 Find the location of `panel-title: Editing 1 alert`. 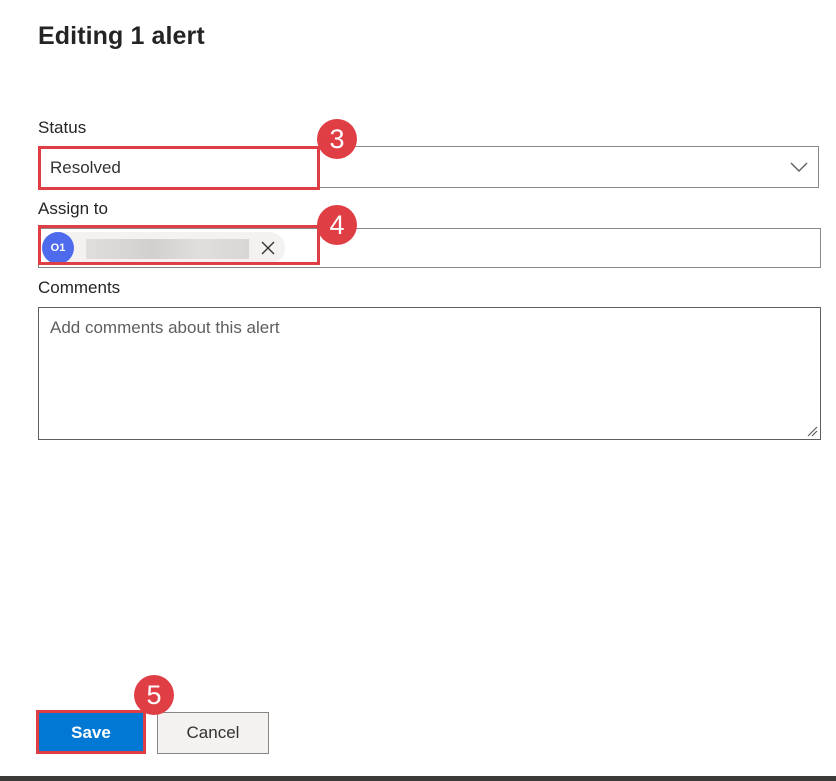

panel-title: Editing 1 alert is located at coordinates (121, 36).